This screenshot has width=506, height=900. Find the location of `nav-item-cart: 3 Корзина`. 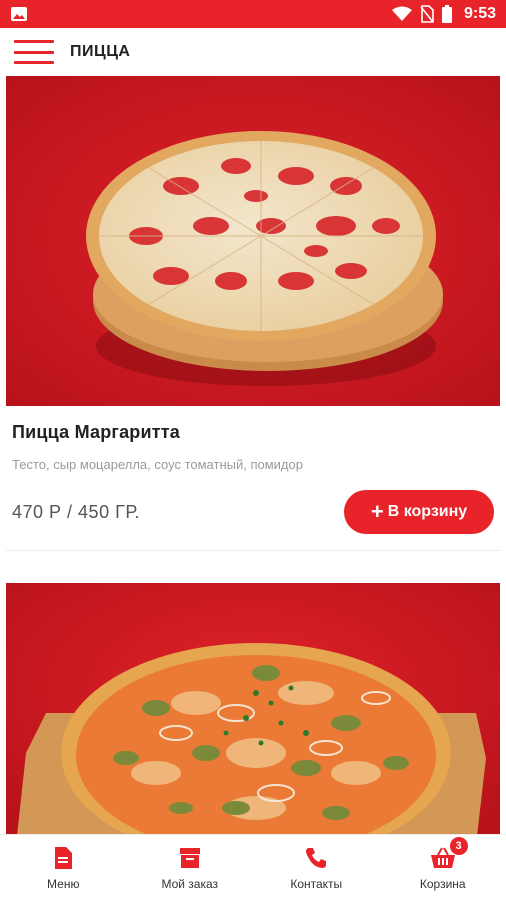

nav-item-cart: 3 Корзина is located at coordinates (443, 867).